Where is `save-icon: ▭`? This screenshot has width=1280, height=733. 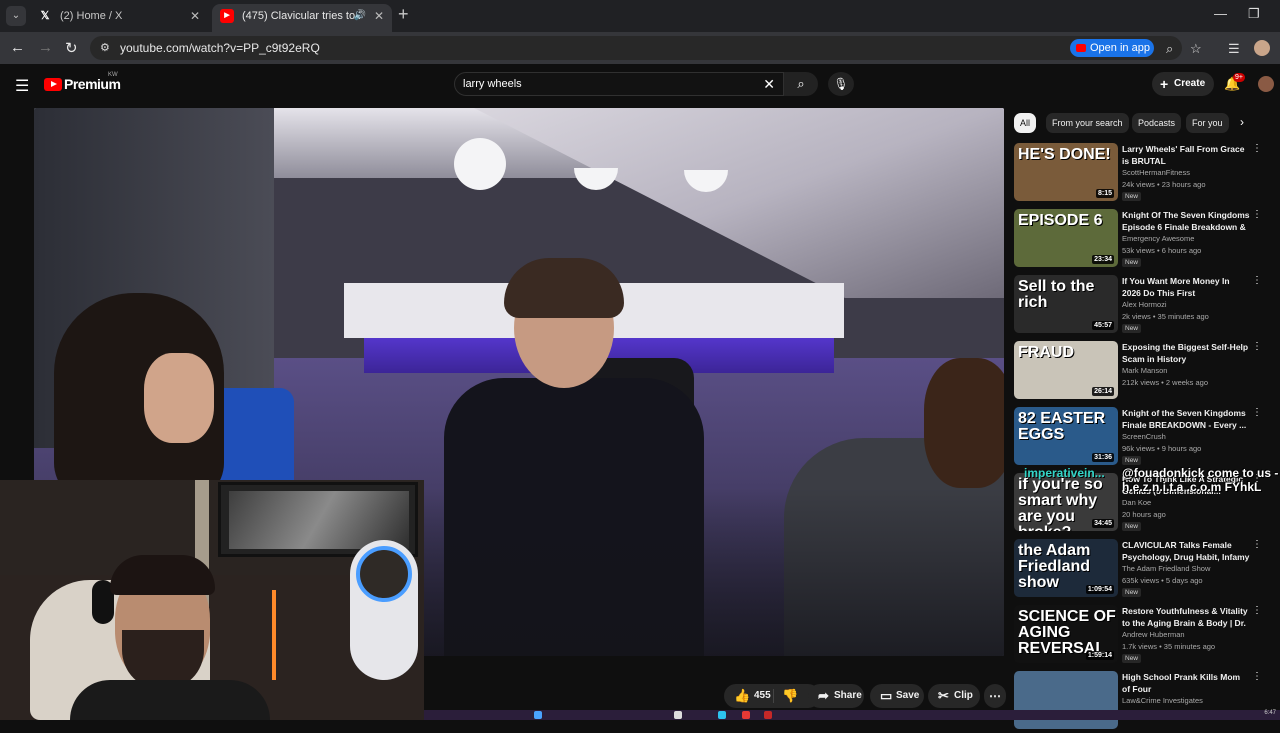 save-icon: ▭ is located at coordinates (886, 695).